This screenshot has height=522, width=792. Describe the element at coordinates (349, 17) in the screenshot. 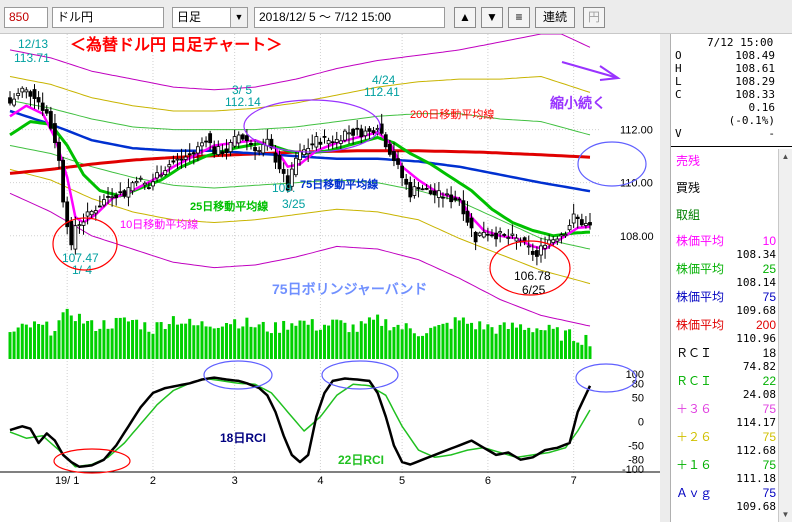

I see `date-range-field: 2018/12/ 5 ～ 7/12 15:00` at that location.